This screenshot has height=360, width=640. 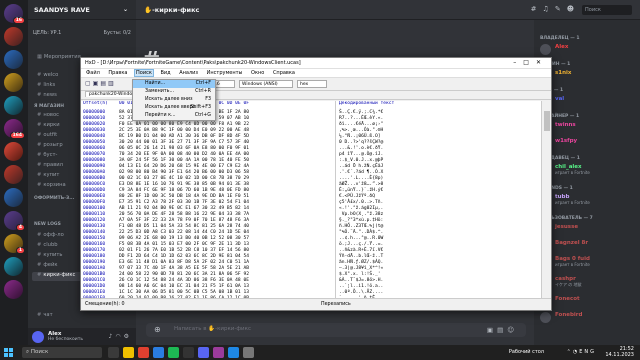 What do you see at coordinates (361, 232) in the screenshot?
I see `row-decoded-text: "%Ó.¨Ã."..DÀ$.^.` at bounding box center [361, 232].